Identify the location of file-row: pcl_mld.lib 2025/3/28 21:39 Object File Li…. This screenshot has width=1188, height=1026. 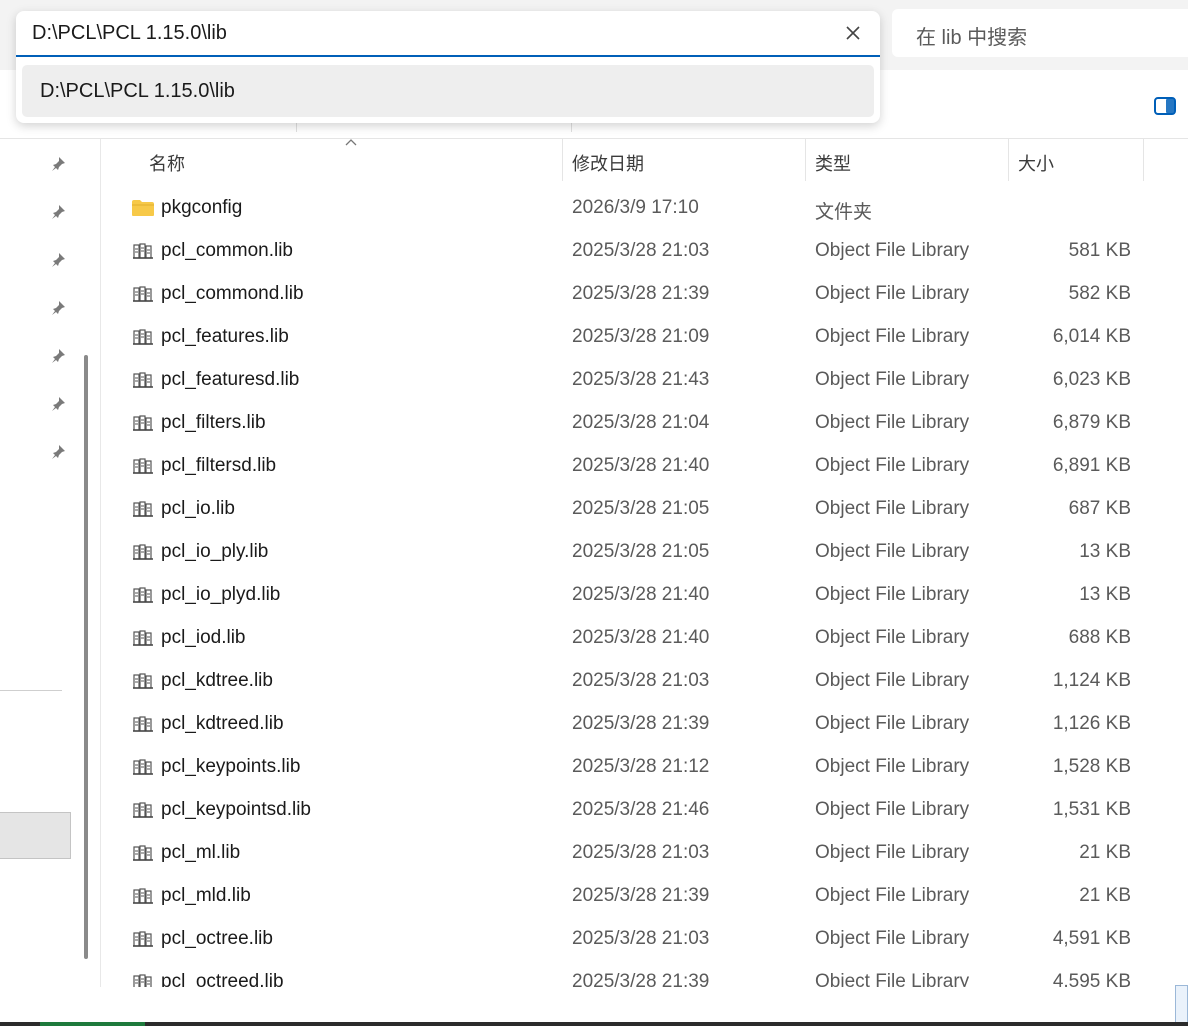
(644, 896).